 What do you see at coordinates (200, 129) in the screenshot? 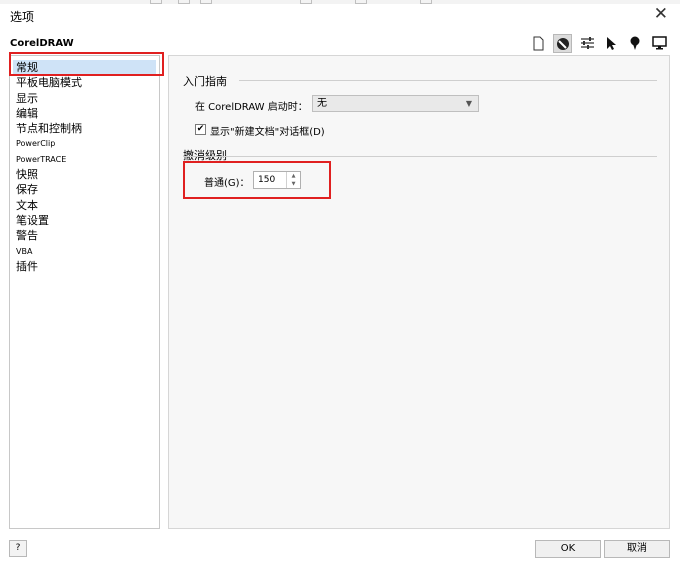
I see `show-new-document-checkbox: ✔` at bounding box center [200, 129].